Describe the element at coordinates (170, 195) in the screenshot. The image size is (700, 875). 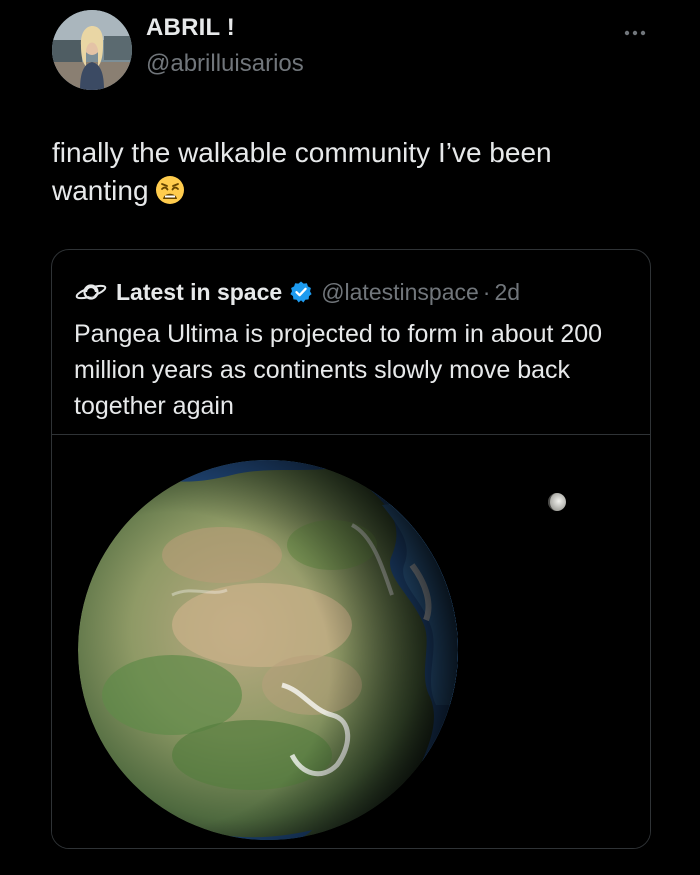
I see `weary-face-emoji-icon` at that location.